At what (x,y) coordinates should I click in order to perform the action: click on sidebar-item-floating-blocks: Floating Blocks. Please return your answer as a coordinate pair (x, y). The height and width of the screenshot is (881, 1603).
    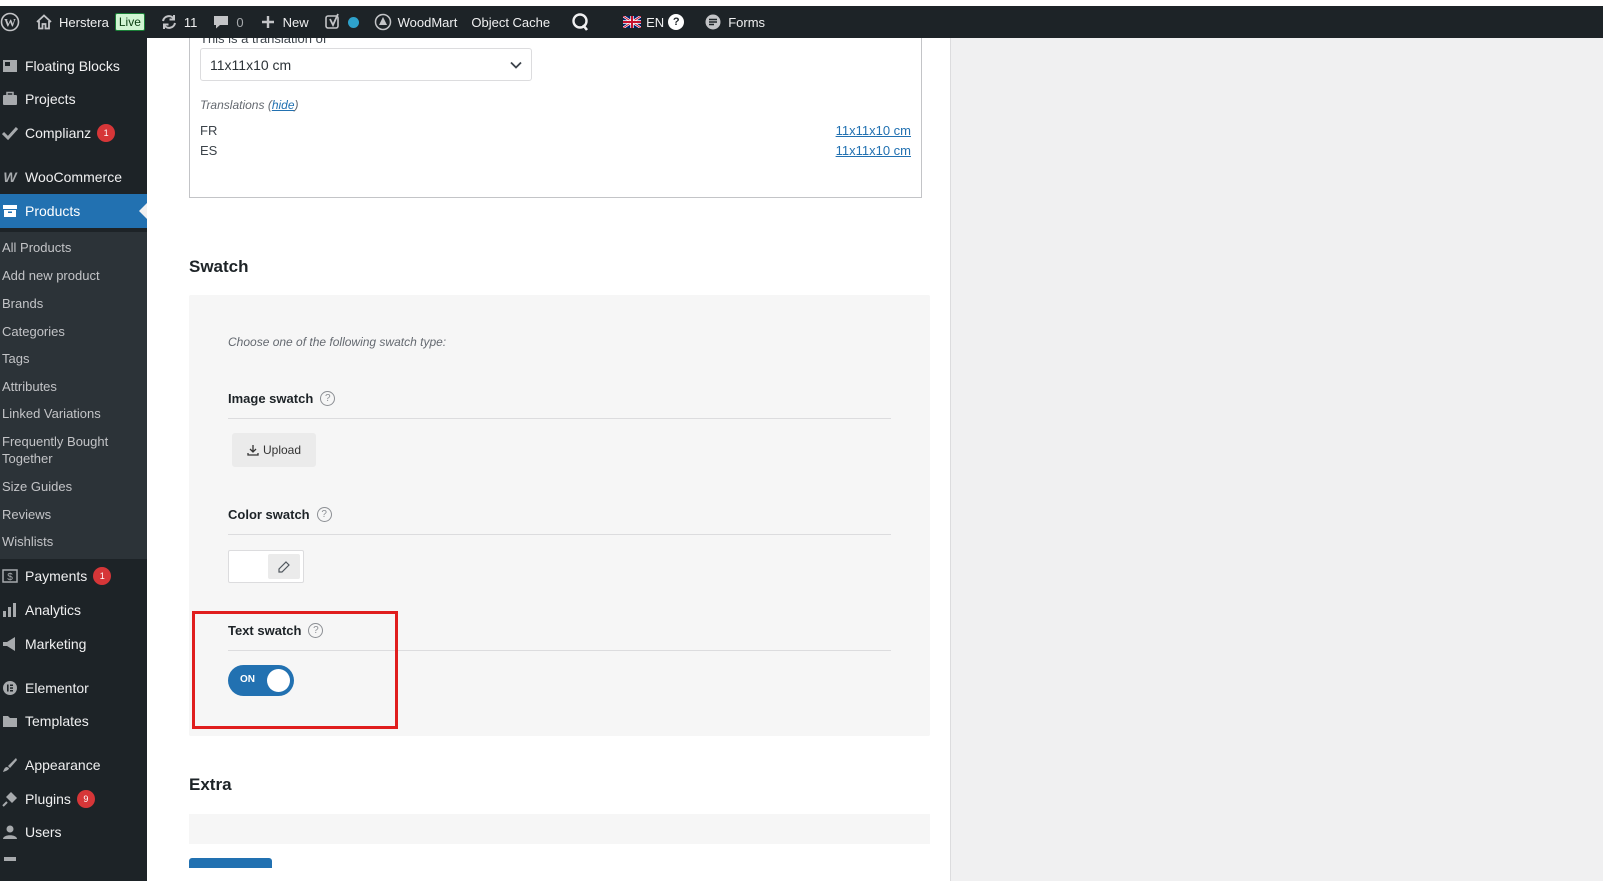
    Looking at the image, I should click on (73, 66).